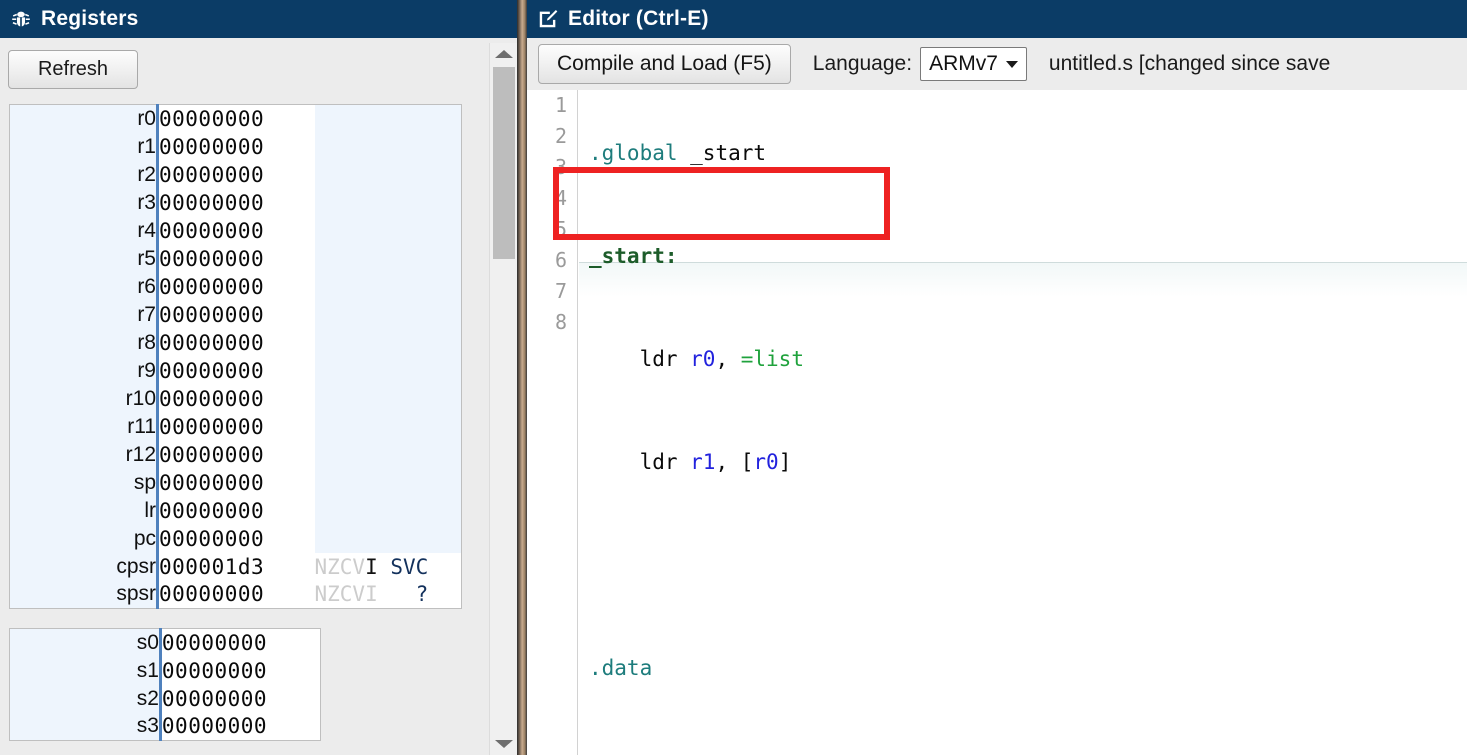 The height and width of the screenshot is (755, 1467). I want to click on line-number: 1, so click(560, 105).